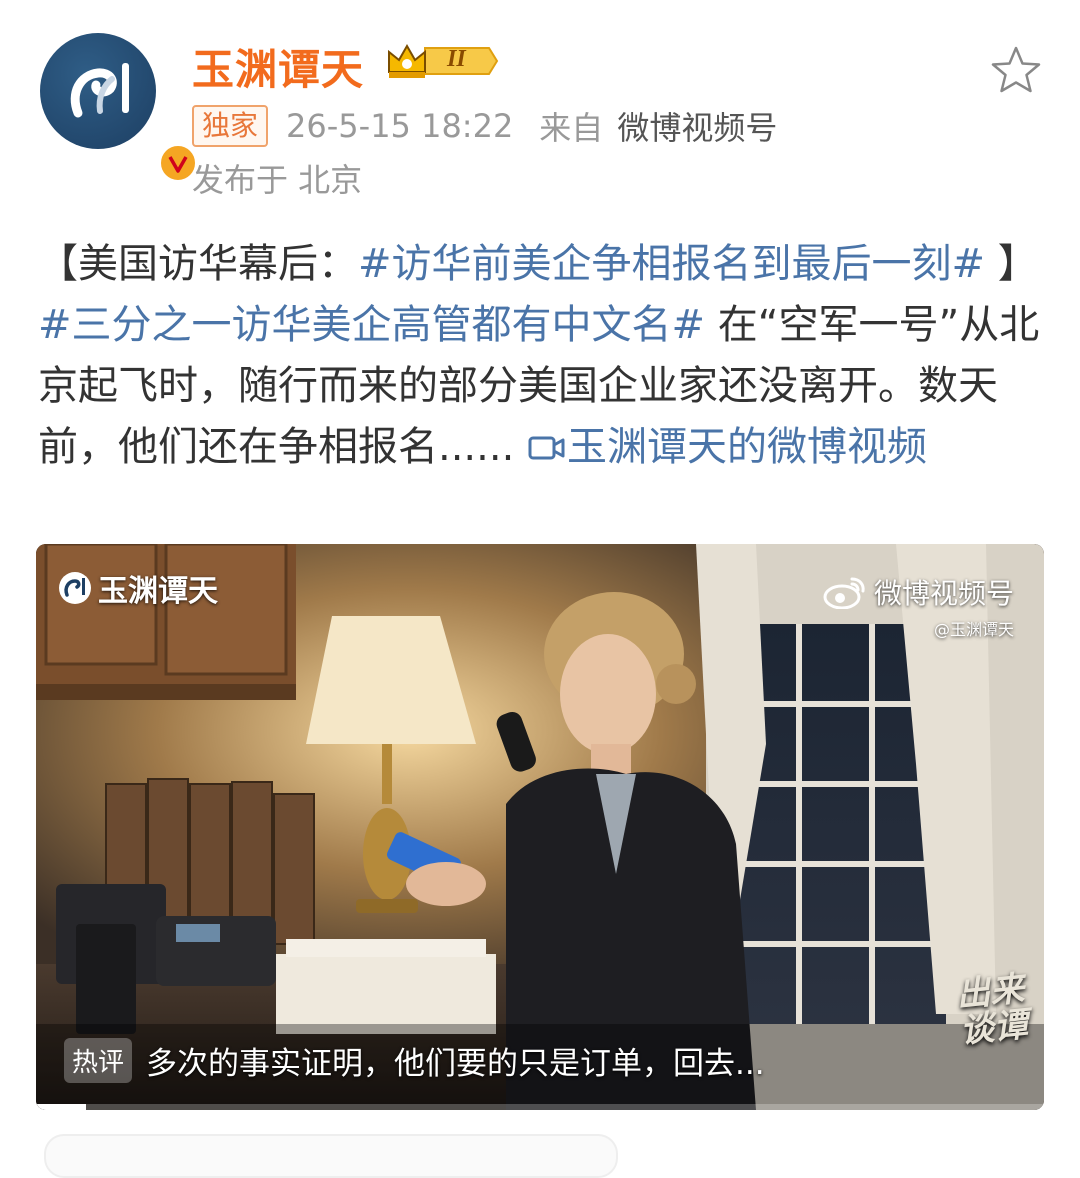 The width and height of the screenshot is (1080, 1178). Describe the element at coordinates (371, 325) in the screenshot. I see `topic-link: #三分之一访华美企高管都有中文名#` at that location.